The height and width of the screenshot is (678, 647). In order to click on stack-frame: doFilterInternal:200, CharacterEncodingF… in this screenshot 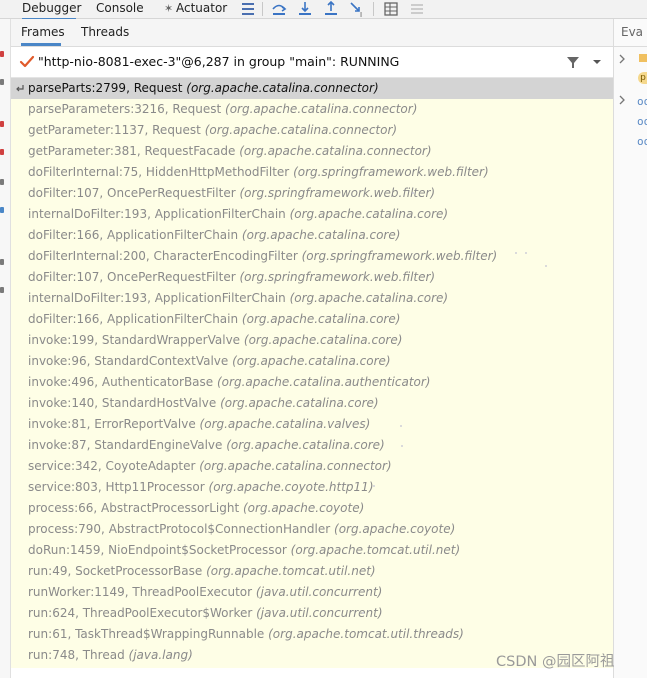, I will do `click(312, 256)`.